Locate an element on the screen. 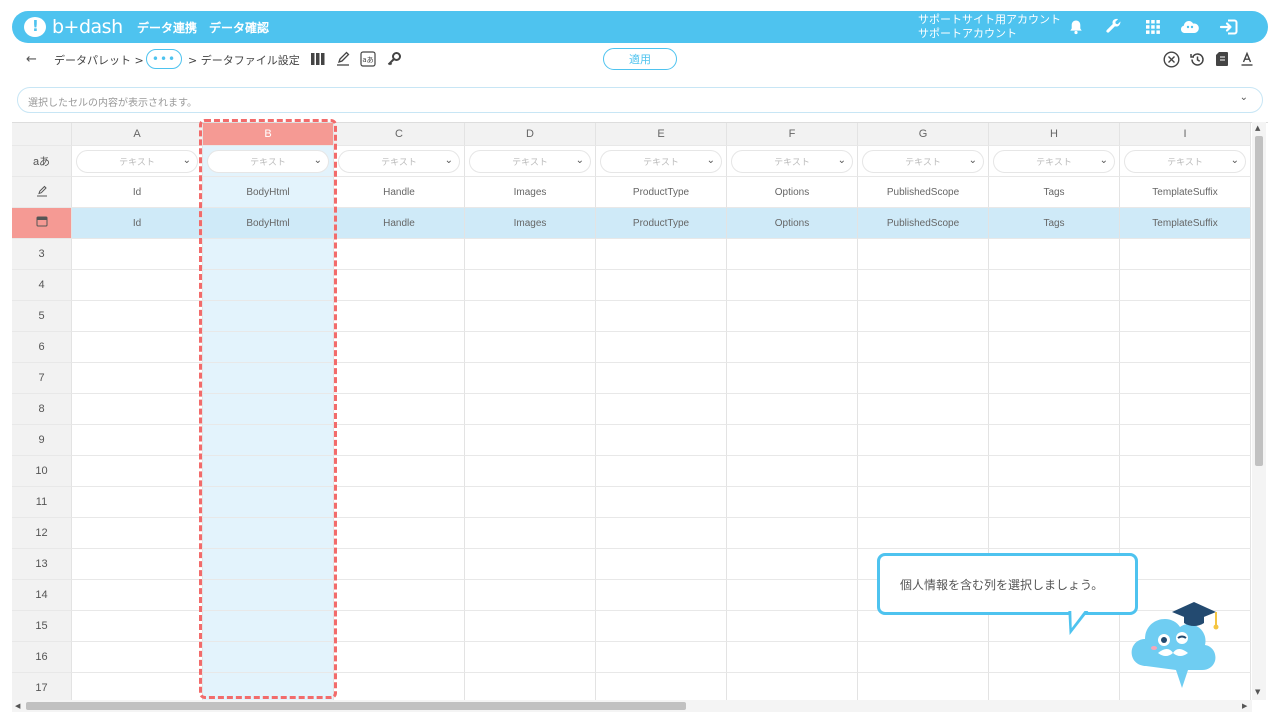 This screenshot has width=1280, height=720. column-header-g: G is located at coordinates (923, 134).